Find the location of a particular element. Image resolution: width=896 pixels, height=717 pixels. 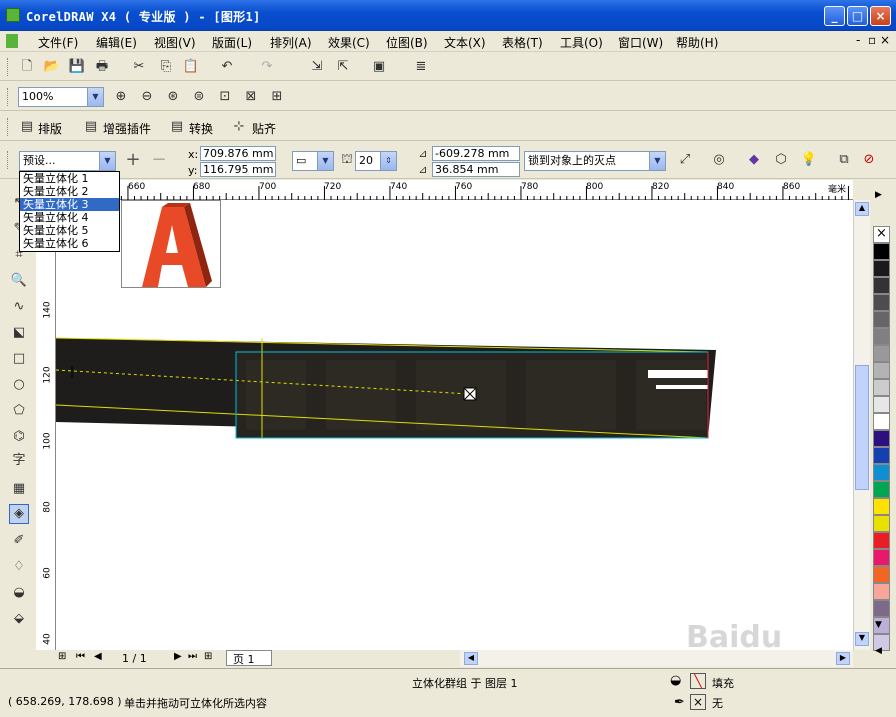

menu-window: 窗口(W) is located at coordinates (640, 42).